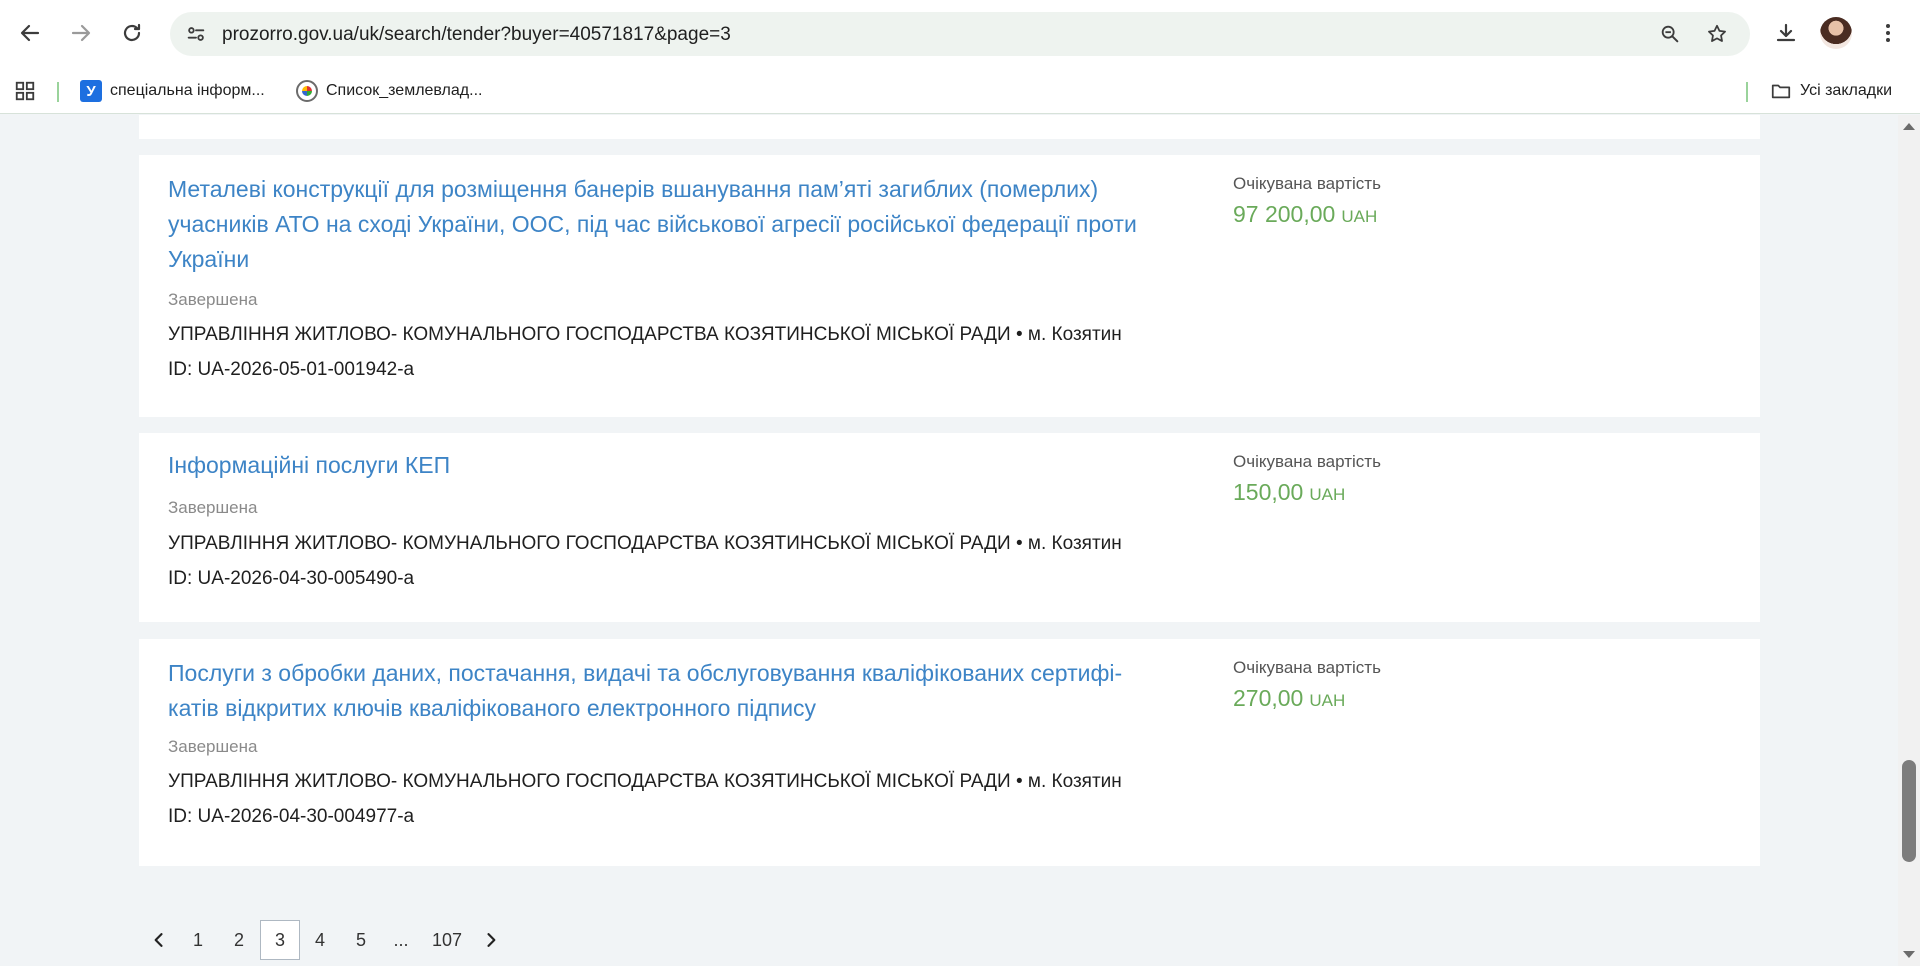  I want to click on pagination-next-button, so click(491, 940).